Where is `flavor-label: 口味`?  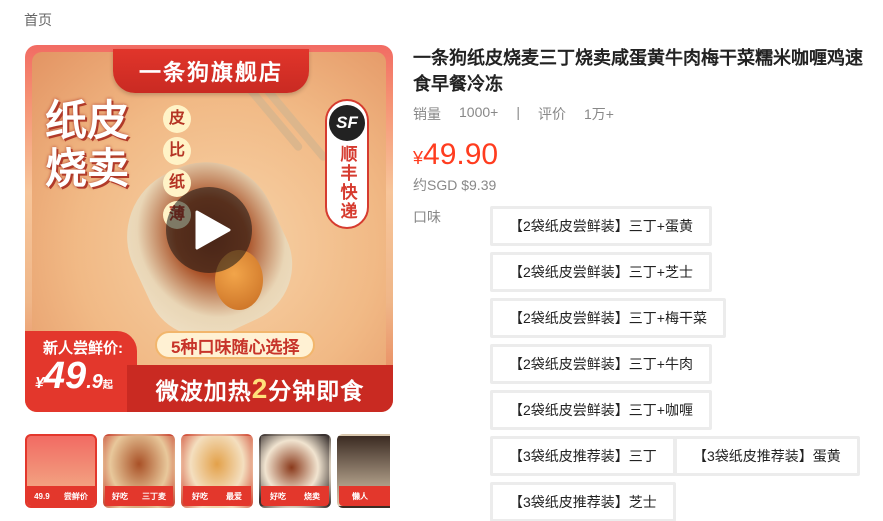
flavor-label: 口味 is located at coordinates (427, 217).